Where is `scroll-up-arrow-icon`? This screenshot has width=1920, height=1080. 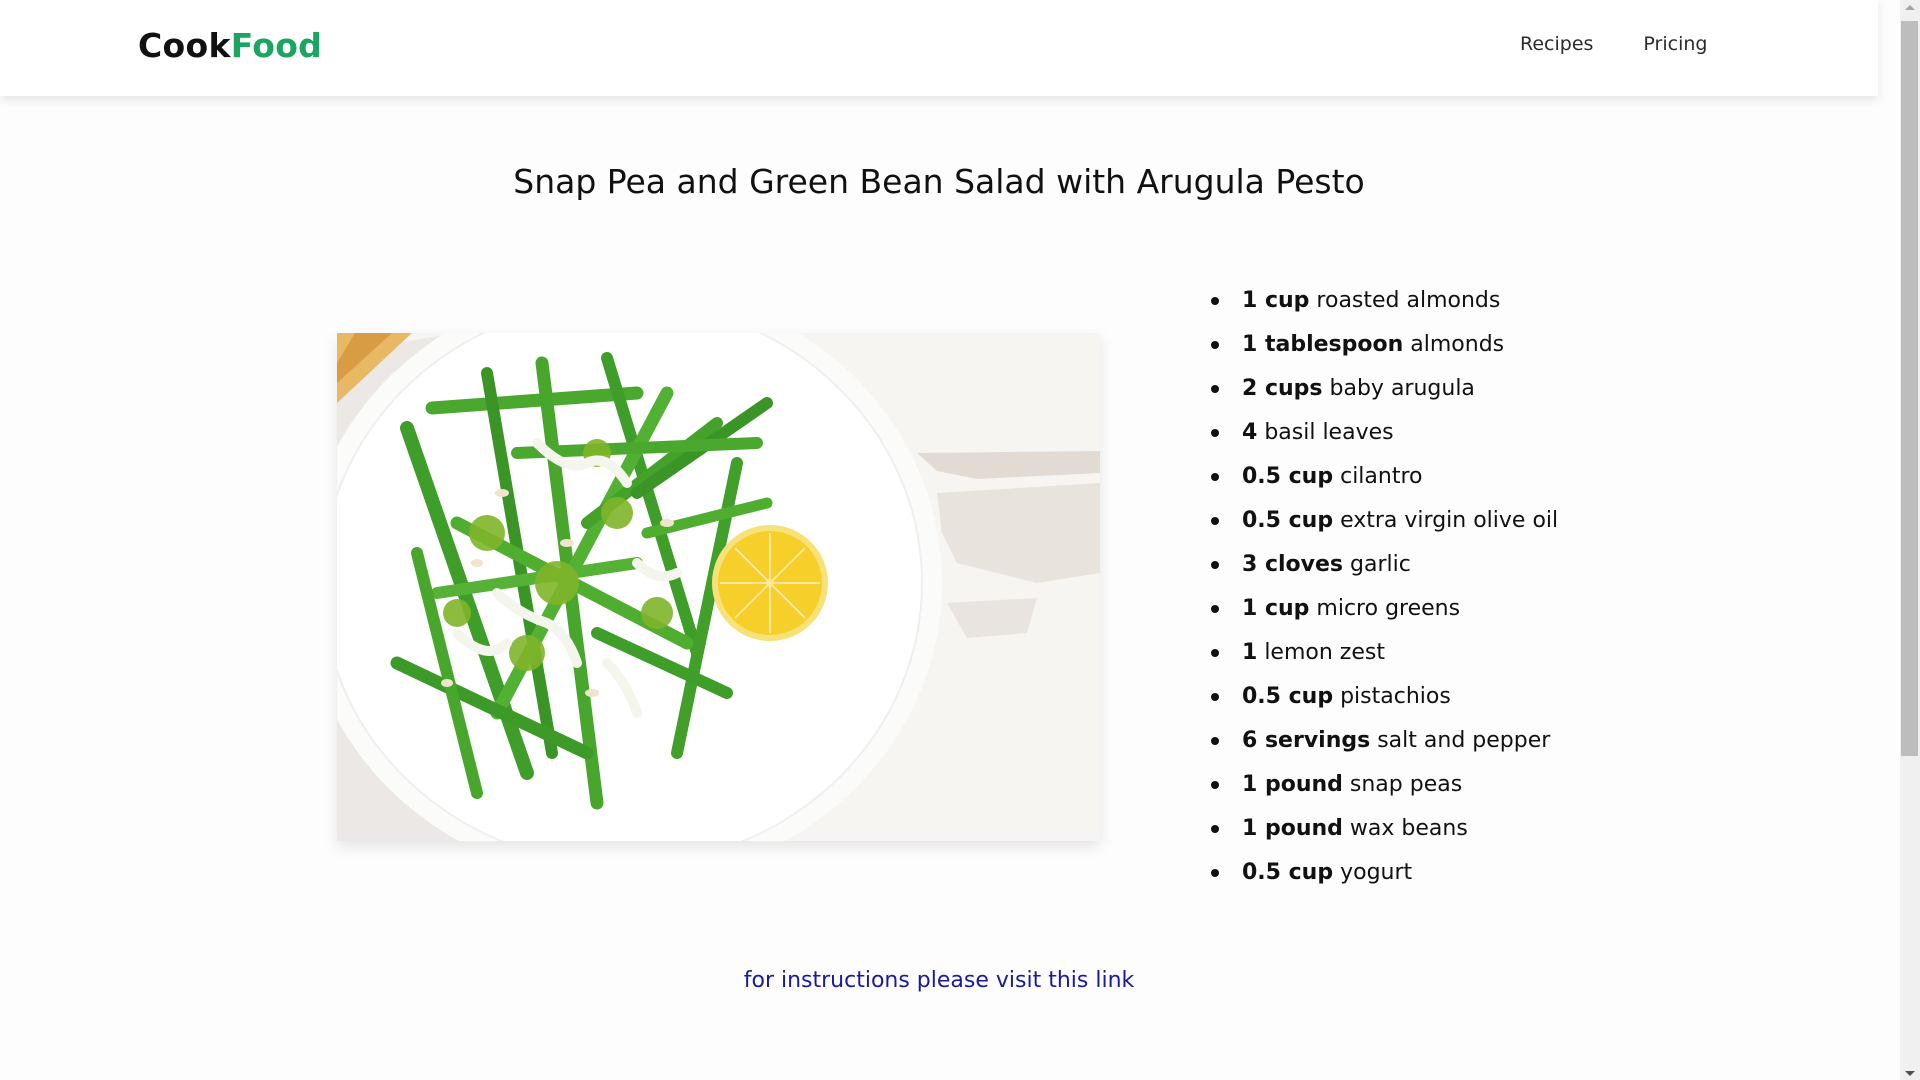
scroll-up-arrow-icon is located at coordinates (1910, 7).